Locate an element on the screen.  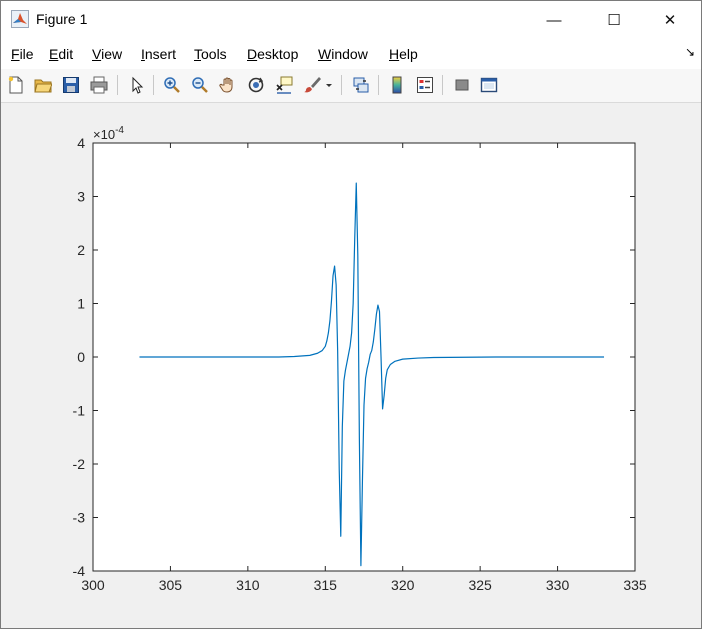
pan-hand-icon is located at coordinates (228, 85).